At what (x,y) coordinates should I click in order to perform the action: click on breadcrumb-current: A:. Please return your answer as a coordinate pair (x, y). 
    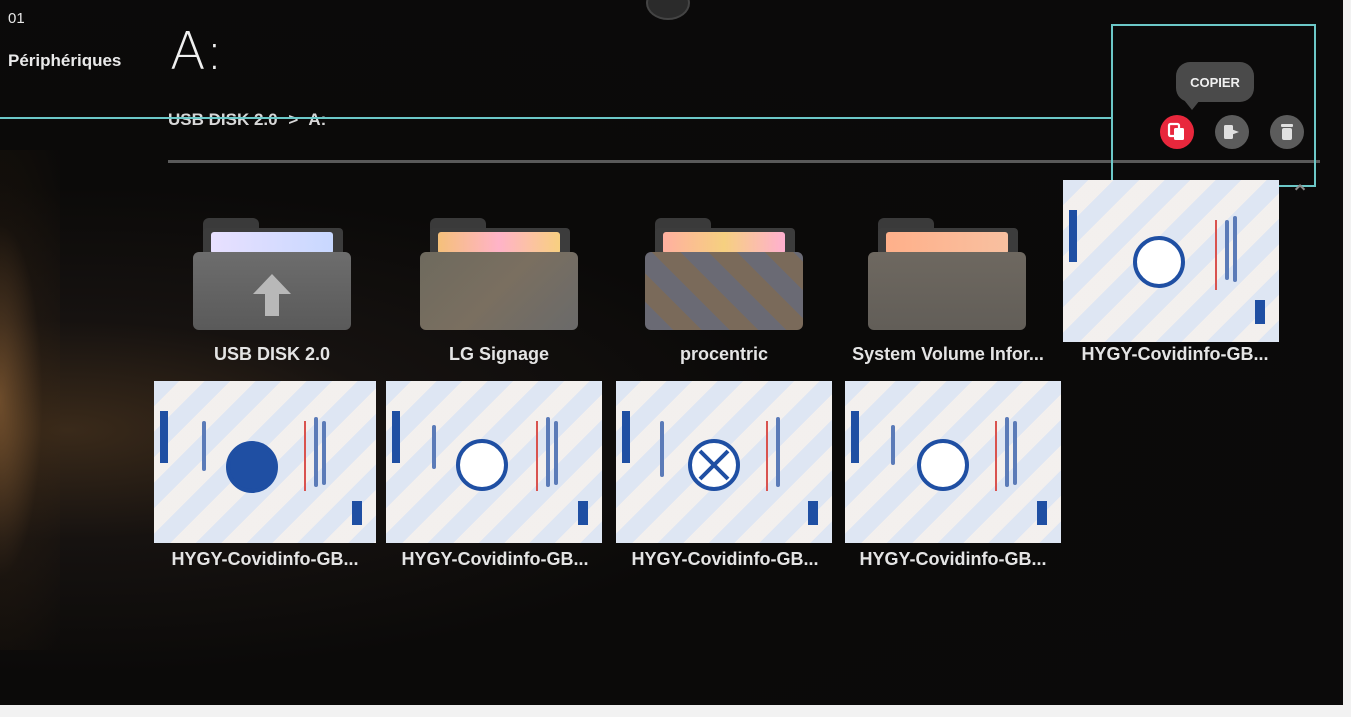
    Looking at the image, I should click on (317, 119).